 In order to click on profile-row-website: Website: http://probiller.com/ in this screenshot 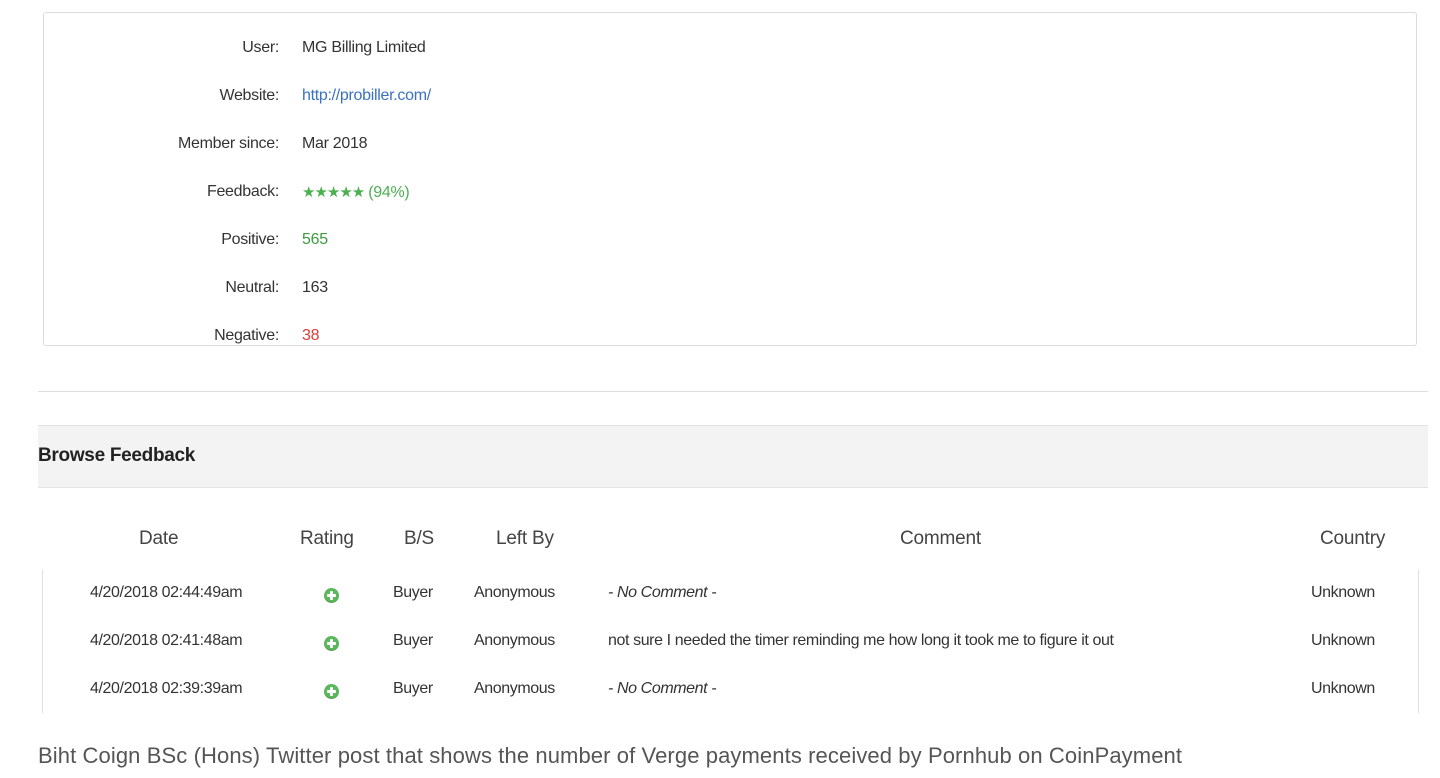, I will do `click(730, 96)`.